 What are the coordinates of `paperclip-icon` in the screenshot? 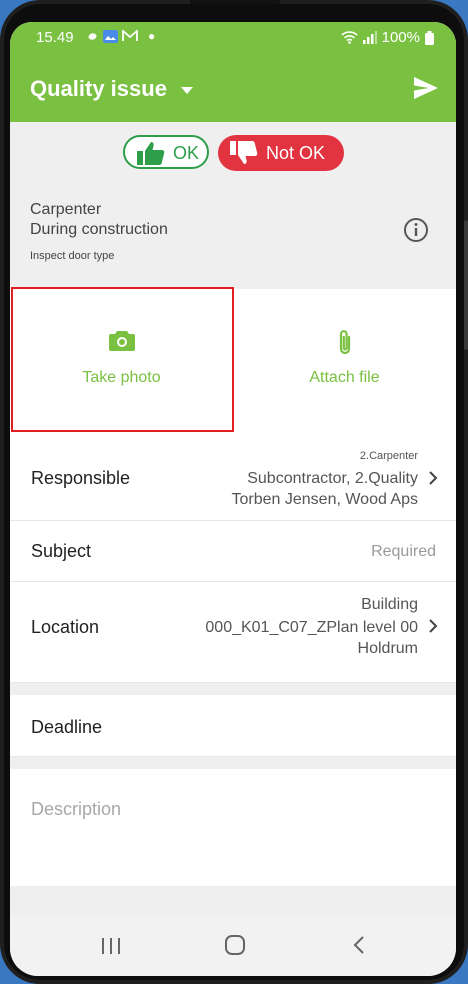 It's located at (344, 342).